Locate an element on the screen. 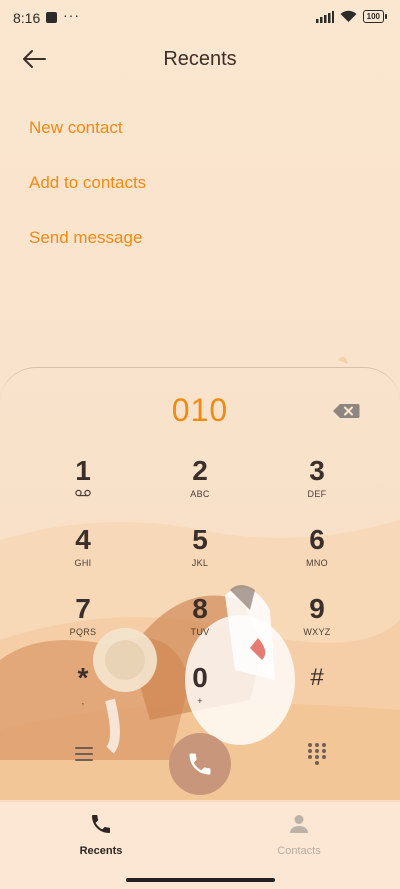  bottom-navigation: Recents Contacts is located at coordinates (200, 845).